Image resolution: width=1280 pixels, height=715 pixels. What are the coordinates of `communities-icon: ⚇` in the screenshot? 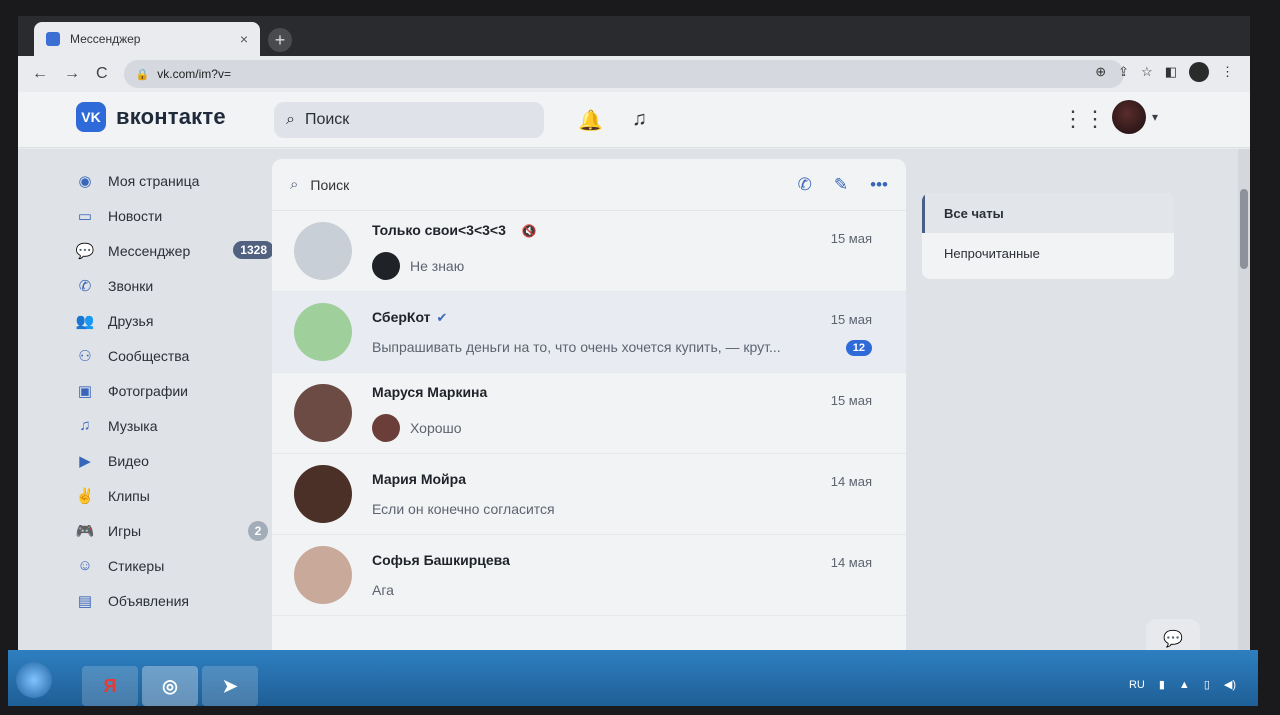 It's located at (85, 356).